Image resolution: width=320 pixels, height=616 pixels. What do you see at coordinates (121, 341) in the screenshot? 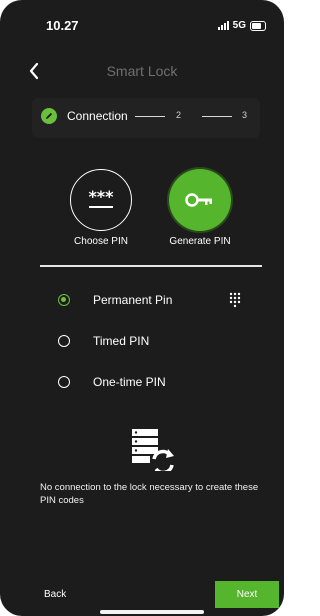
I see `pin-type-label: Timed PIN` at bounding box center [121, 341].